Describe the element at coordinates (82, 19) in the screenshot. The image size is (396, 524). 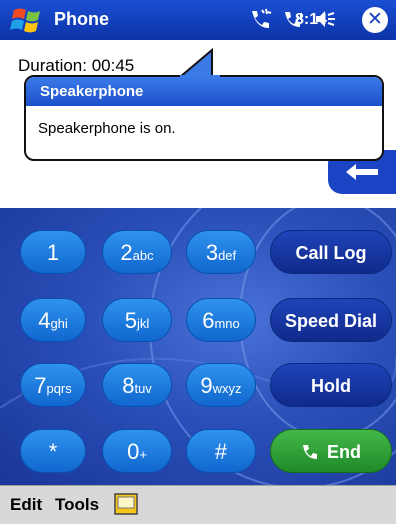
I see `app-title: Phone` at that location.